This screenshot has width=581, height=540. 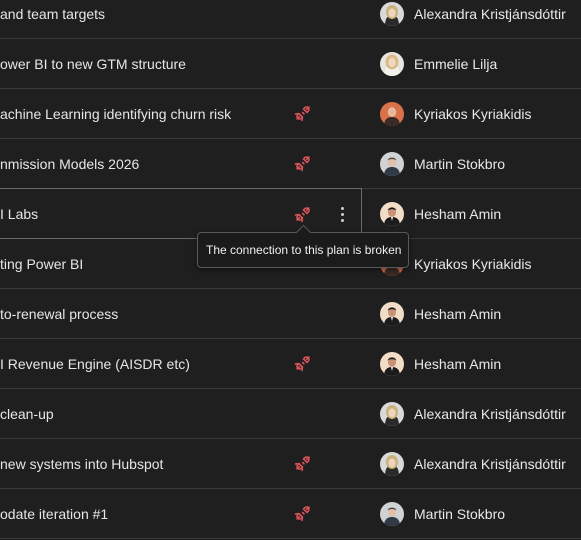 I want to click on plan-name: achine Learning identifying churn risk, so click(x=115, y=114).